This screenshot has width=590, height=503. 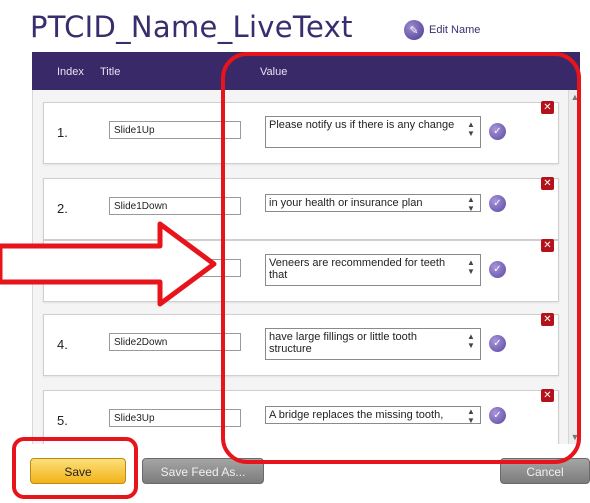 I want to click on row-index: 5., so click(x=62, y=420).